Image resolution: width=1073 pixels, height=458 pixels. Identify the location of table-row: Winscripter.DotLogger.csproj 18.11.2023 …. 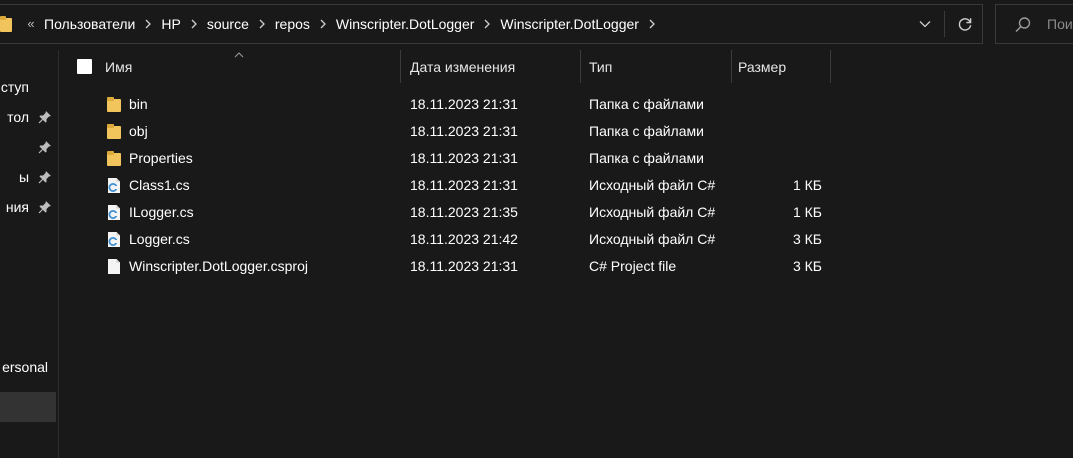
(566, 266).